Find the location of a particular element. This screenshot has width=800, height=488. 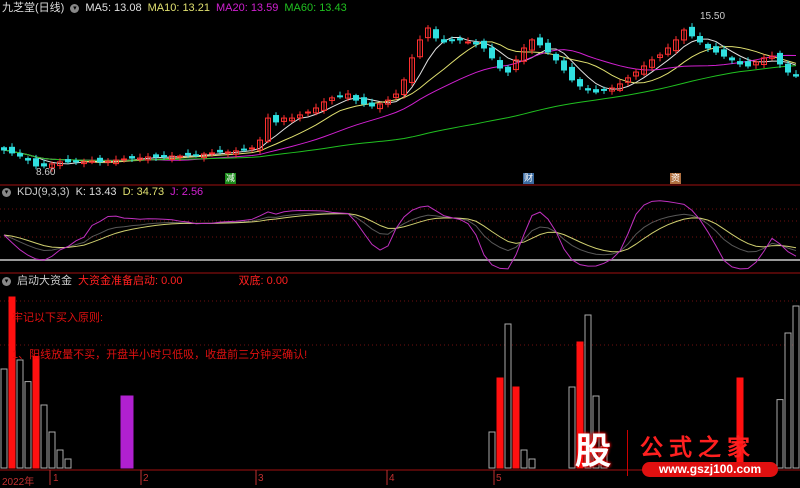

ma20-value: MA20: 13.59 is located at coordinates (247, 8).